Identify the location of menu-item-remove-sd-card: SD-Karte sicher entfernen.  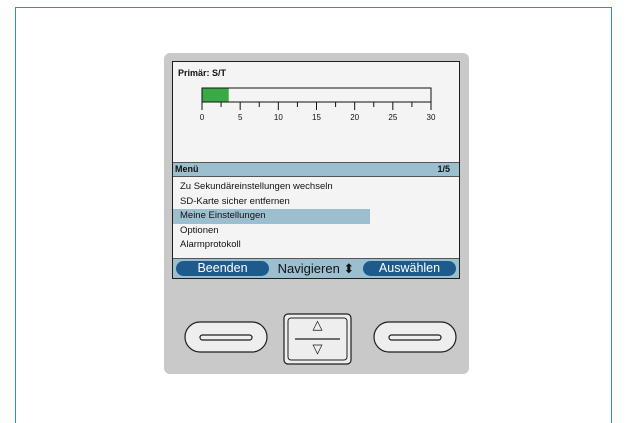
(316, 202).